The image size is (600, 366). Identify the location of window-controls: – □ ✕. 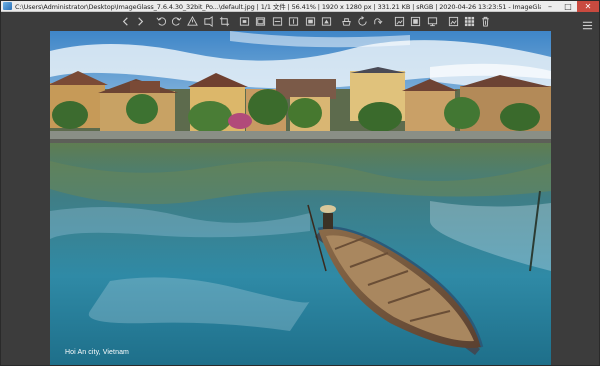
(570, 6).